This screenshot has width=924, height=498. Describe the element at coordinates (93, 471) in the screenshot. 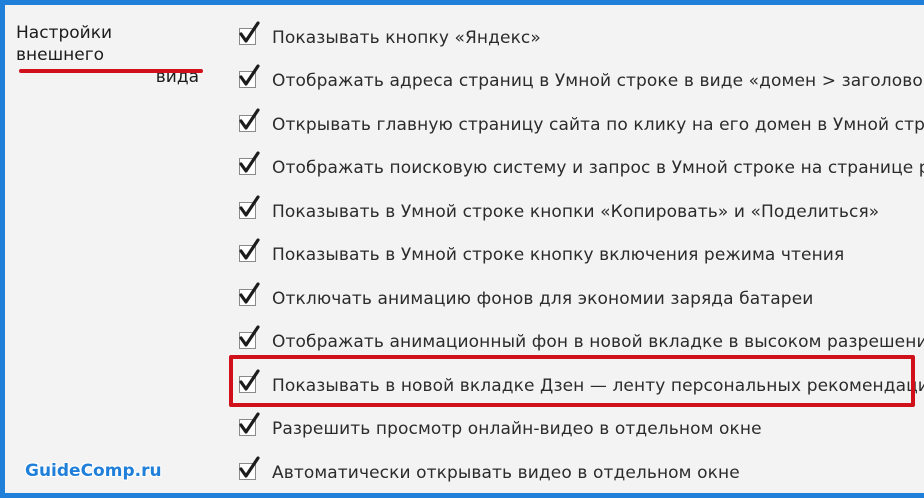

I see `watermark: GuideComp.ru` at that location.